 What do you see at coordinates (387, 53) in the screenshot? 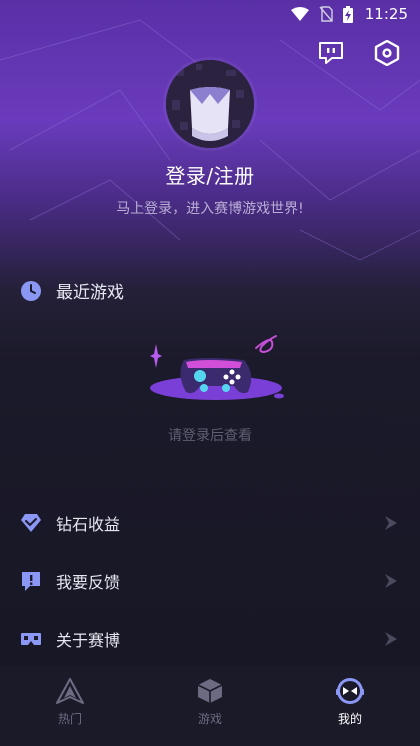
I see `settings-icon` at bounding box center [387, 53].